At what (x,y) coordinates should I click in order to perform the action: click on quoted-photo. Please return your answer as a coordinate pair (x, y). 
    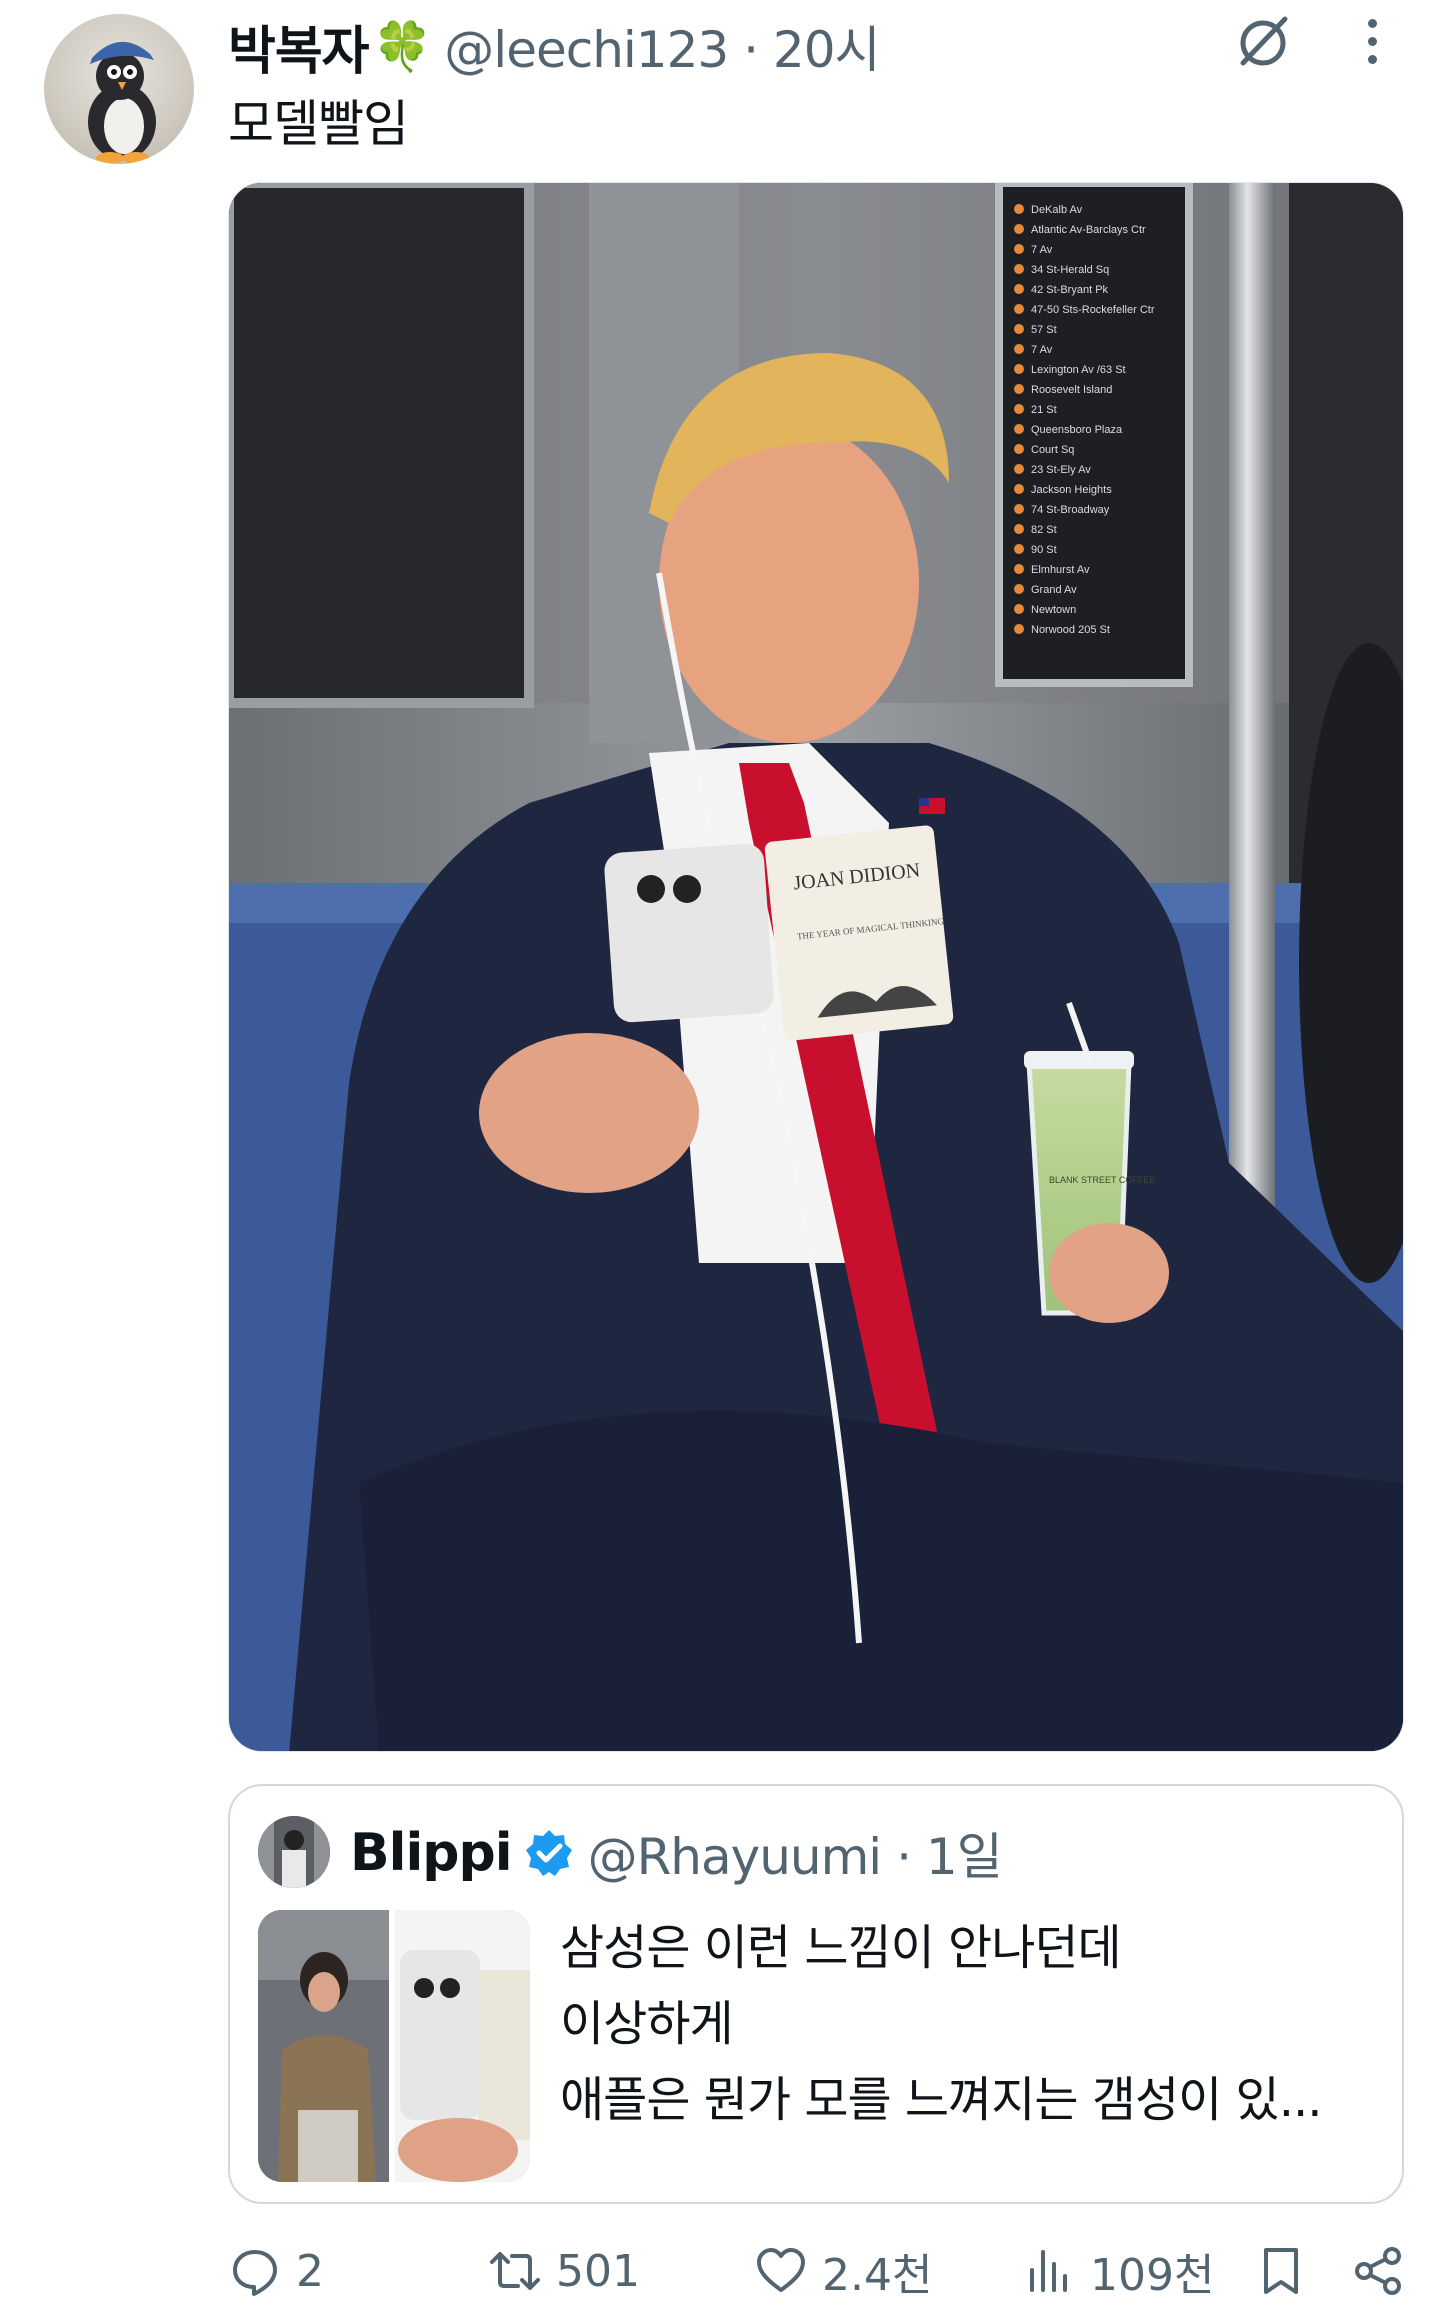
    Looking at the image, I should click on (394, 2046).